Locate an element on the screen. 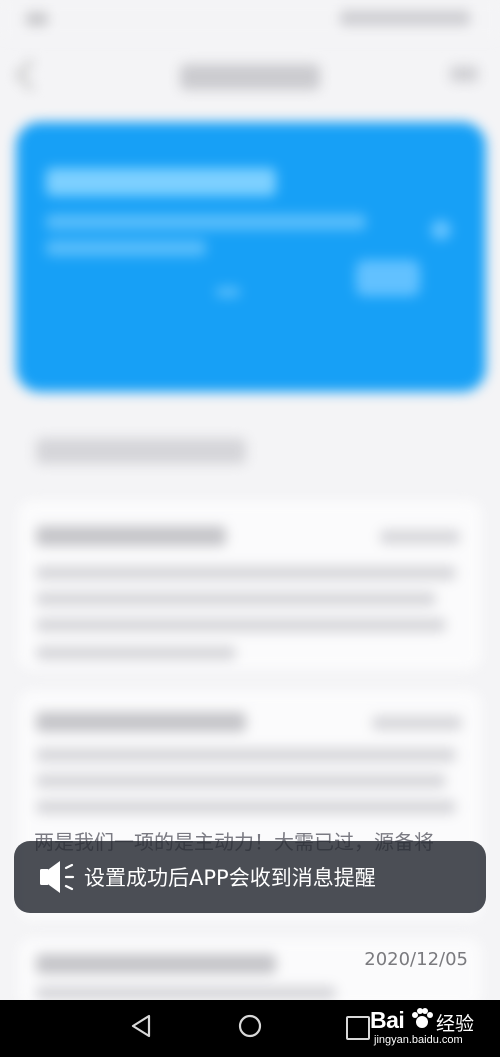 This screenshot has height=1057, width=500. section-title is located at coordinates (141, 451).